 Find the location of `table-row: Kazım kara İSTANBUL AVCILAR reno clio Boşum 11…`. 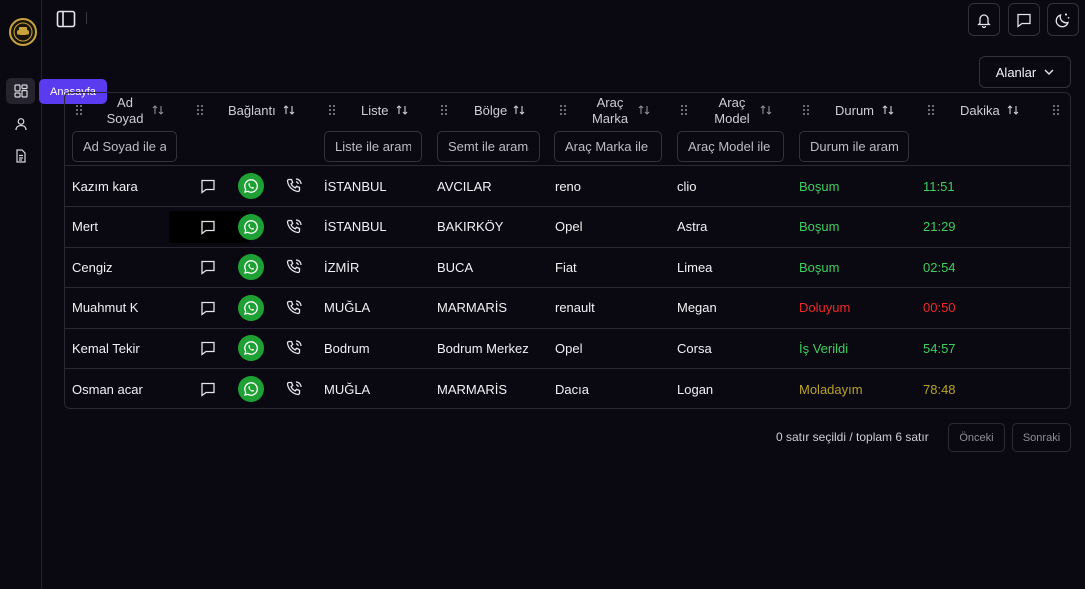

table-row: Kazım kara İSTANBUL AVCILAR reno clio Boşum 11… is located at coordinates (567, 186).